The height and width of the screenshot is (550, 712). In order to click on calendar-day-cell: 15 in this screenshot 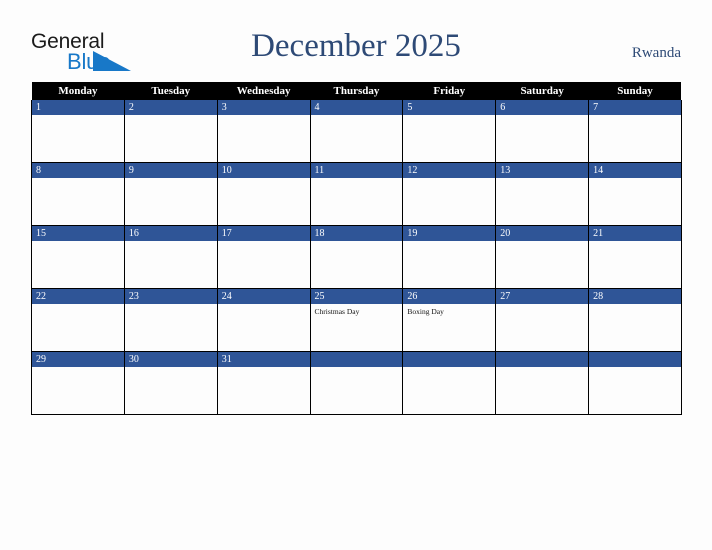, I will do `click(78, 257)`.